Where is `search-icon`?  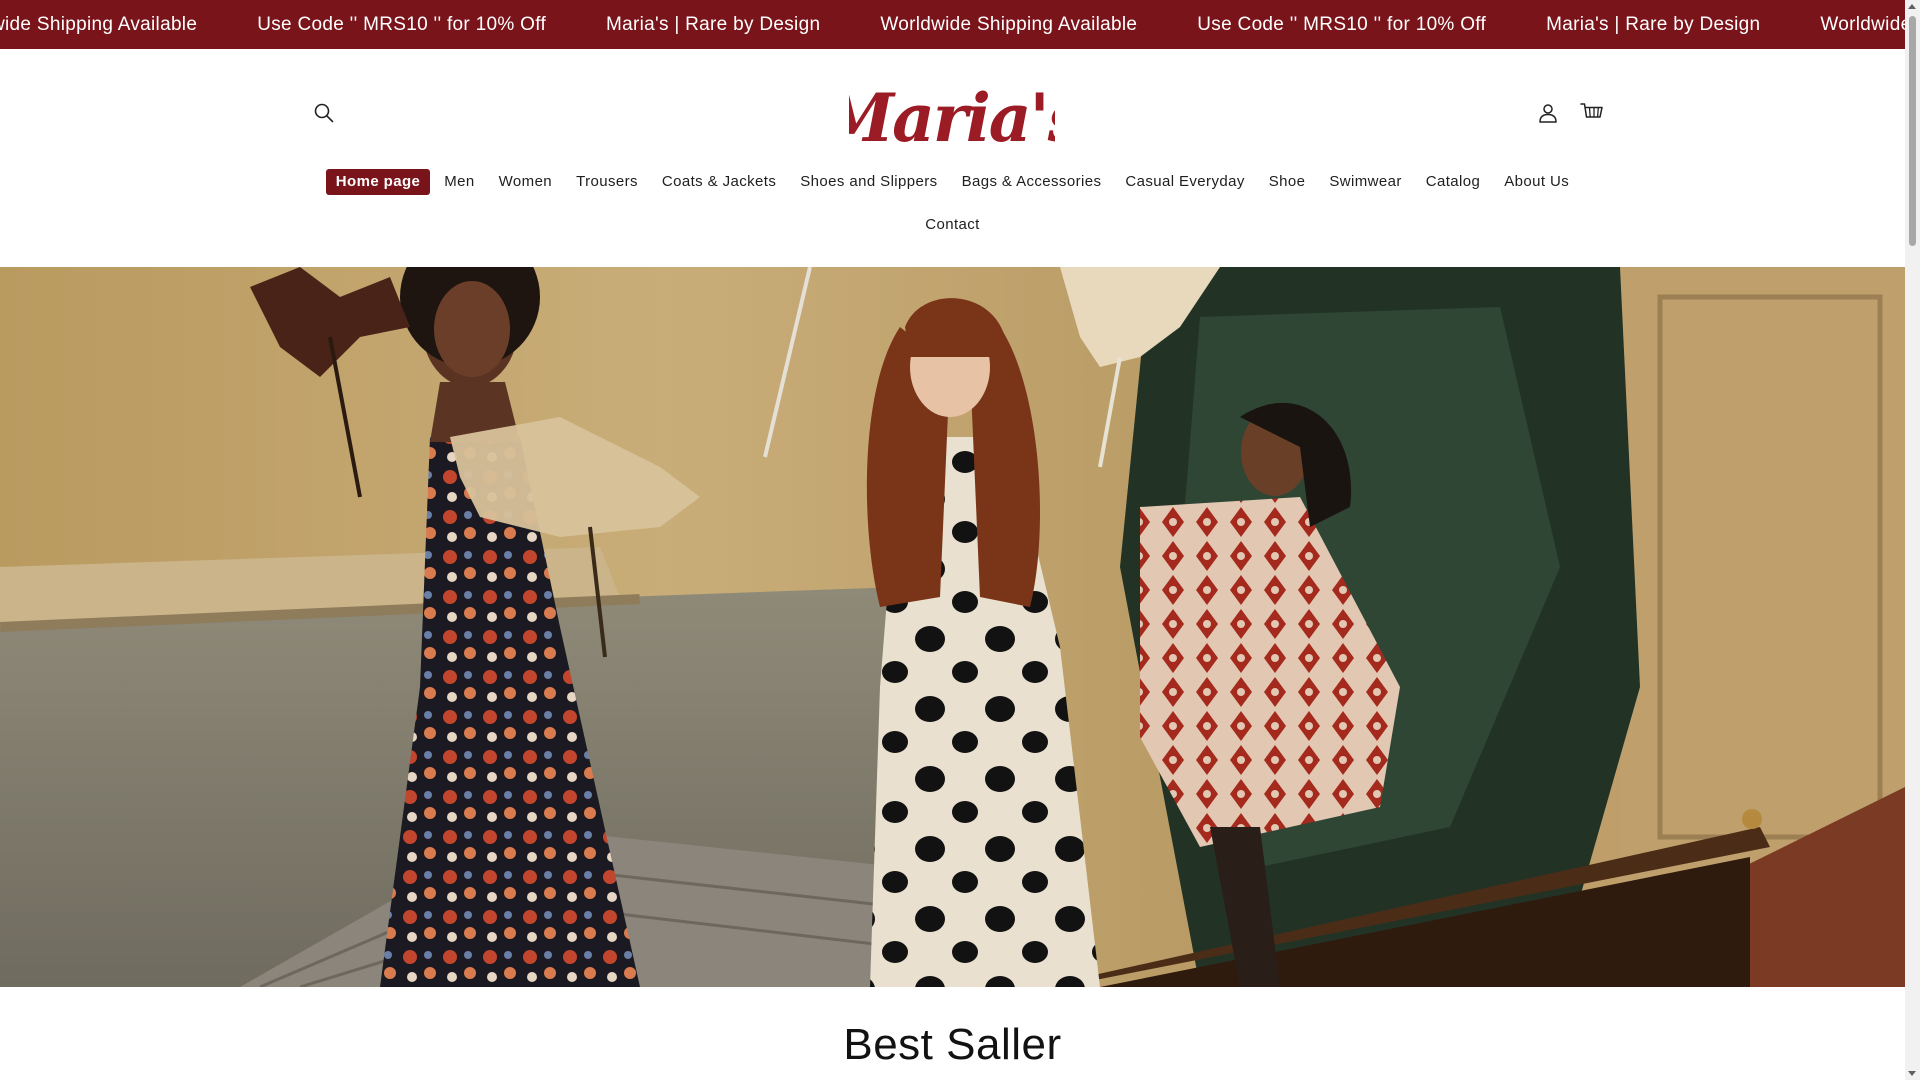 search-icon is located at coordinates (324, 113).